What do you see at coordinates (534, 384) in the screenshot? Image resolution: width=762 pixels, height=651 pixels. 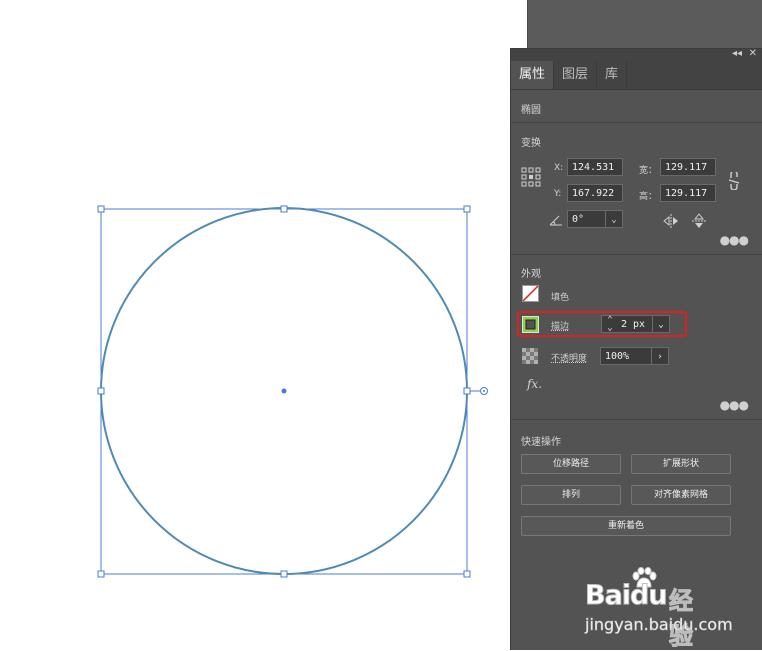 I see `fx-icon: fx.` at bounding box center [534, 384].